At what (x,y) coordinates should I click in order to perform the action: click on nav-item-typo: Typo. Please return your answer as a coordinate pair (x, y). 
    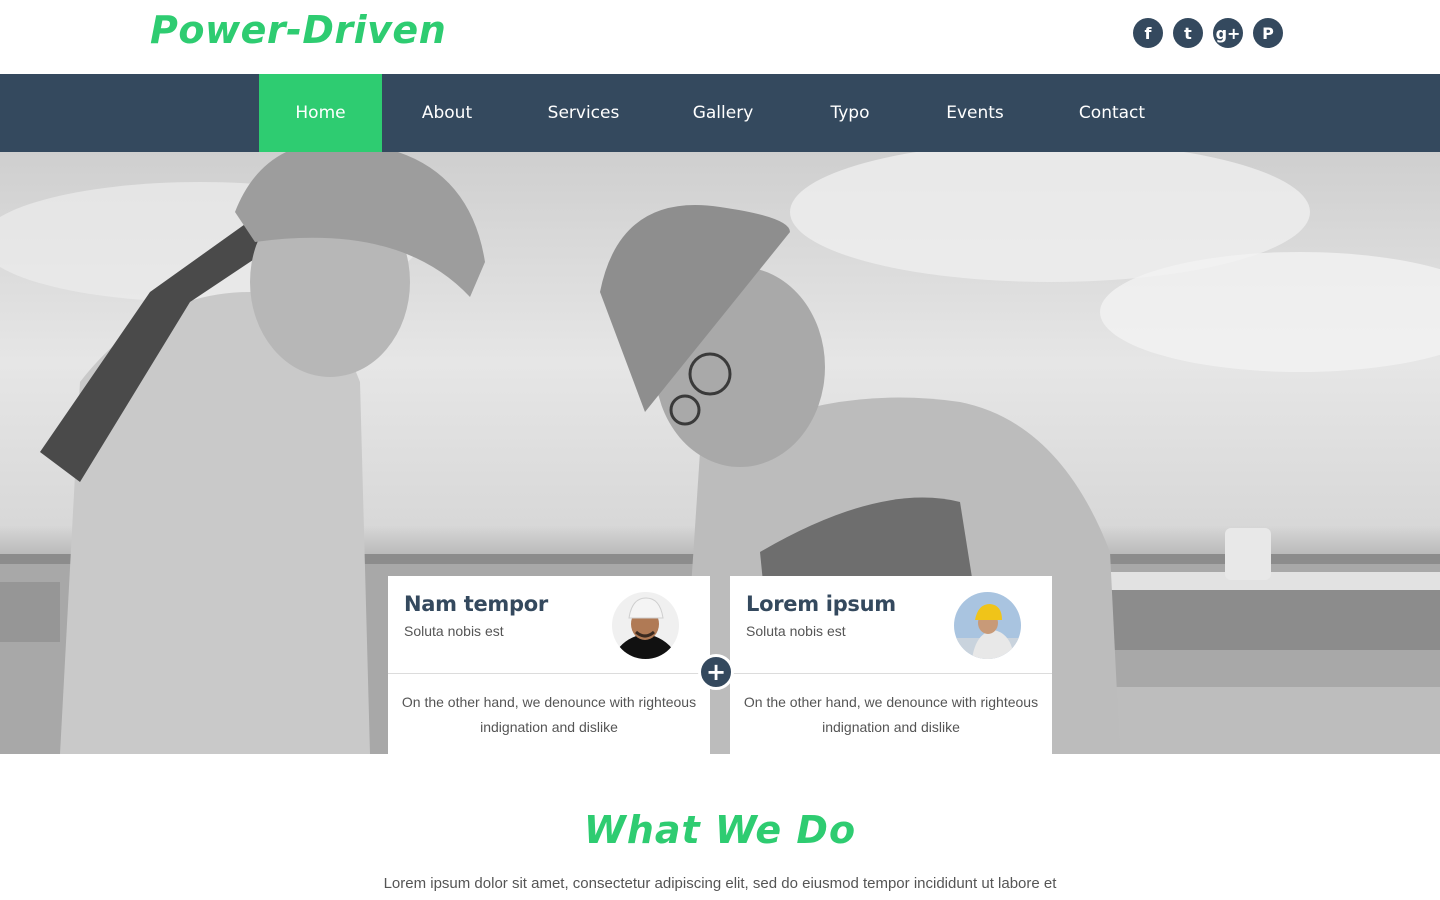
    Looking at the image, I should click on (850, 113).